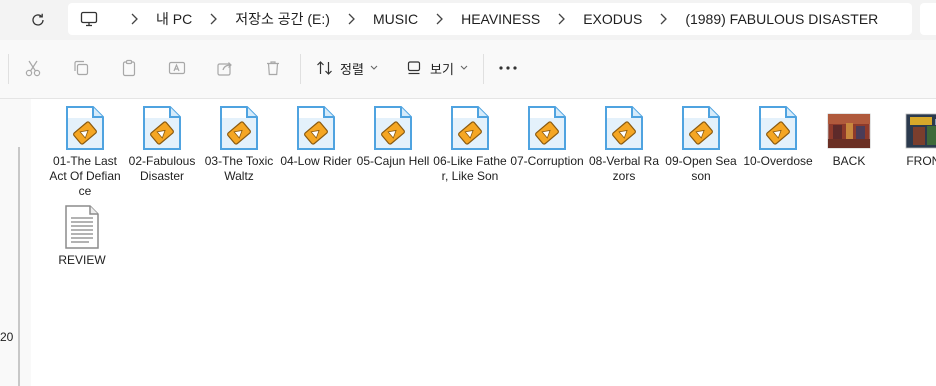 The height and width of the screenshot is (386, 936). I want to click on file-name: 04-Low Rider, so click(316, 161).